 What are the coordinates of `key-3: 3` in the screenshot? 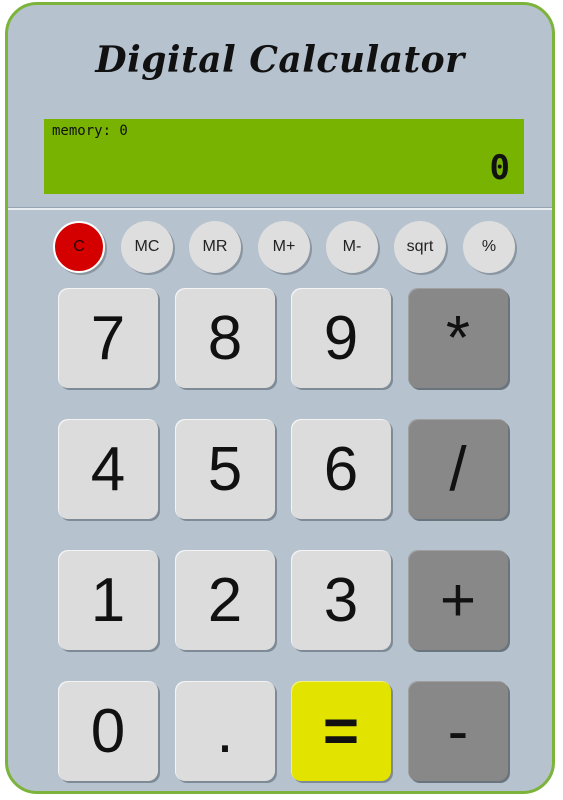 It's located at (341, 600).